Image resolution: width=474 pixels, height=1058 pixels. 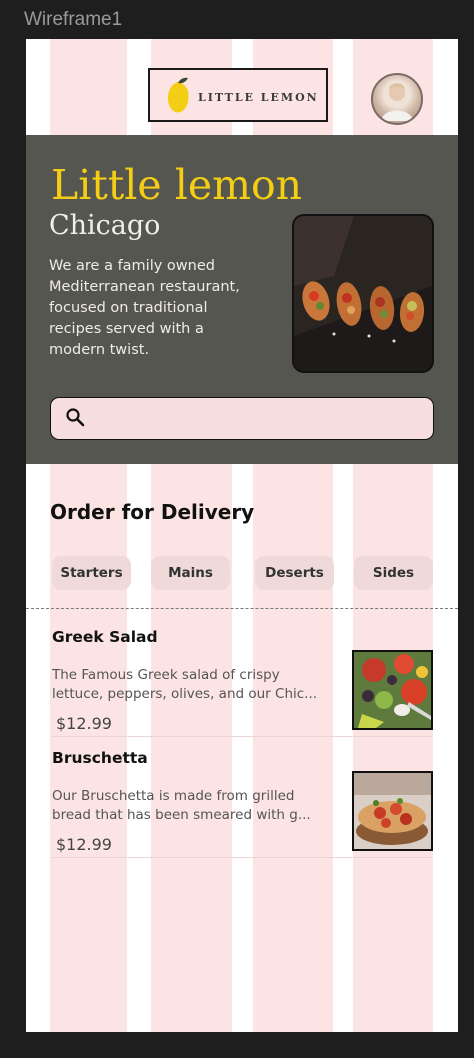 I want to click on logo: LITTLE LEMON, so click(x=238, y=95).